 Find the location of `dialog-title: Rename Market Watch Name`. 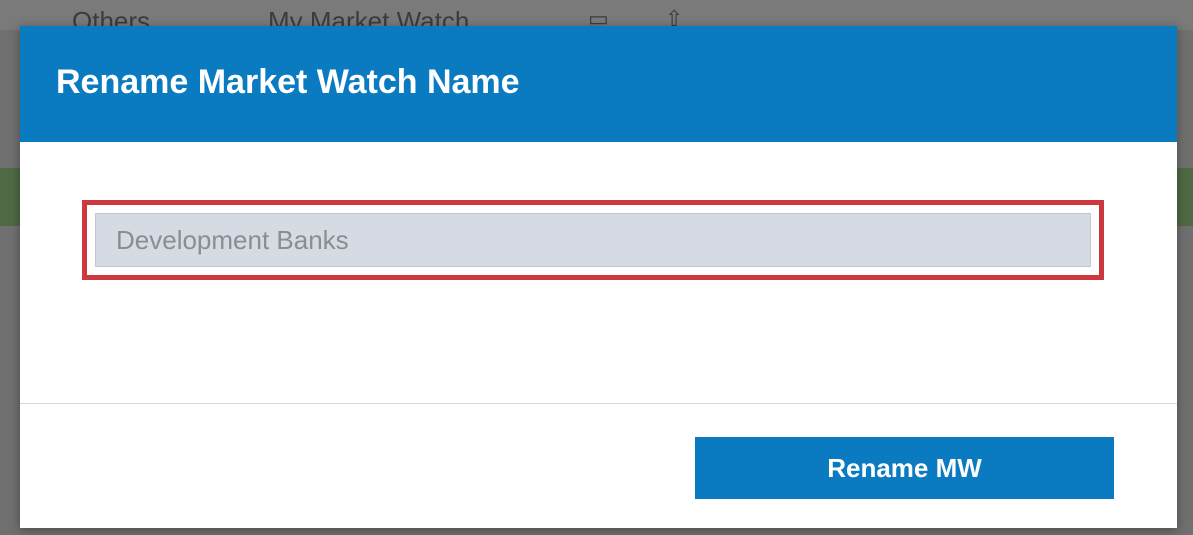

dialog-title: Rename Market Watch Name is located at coordinates (288, 82).